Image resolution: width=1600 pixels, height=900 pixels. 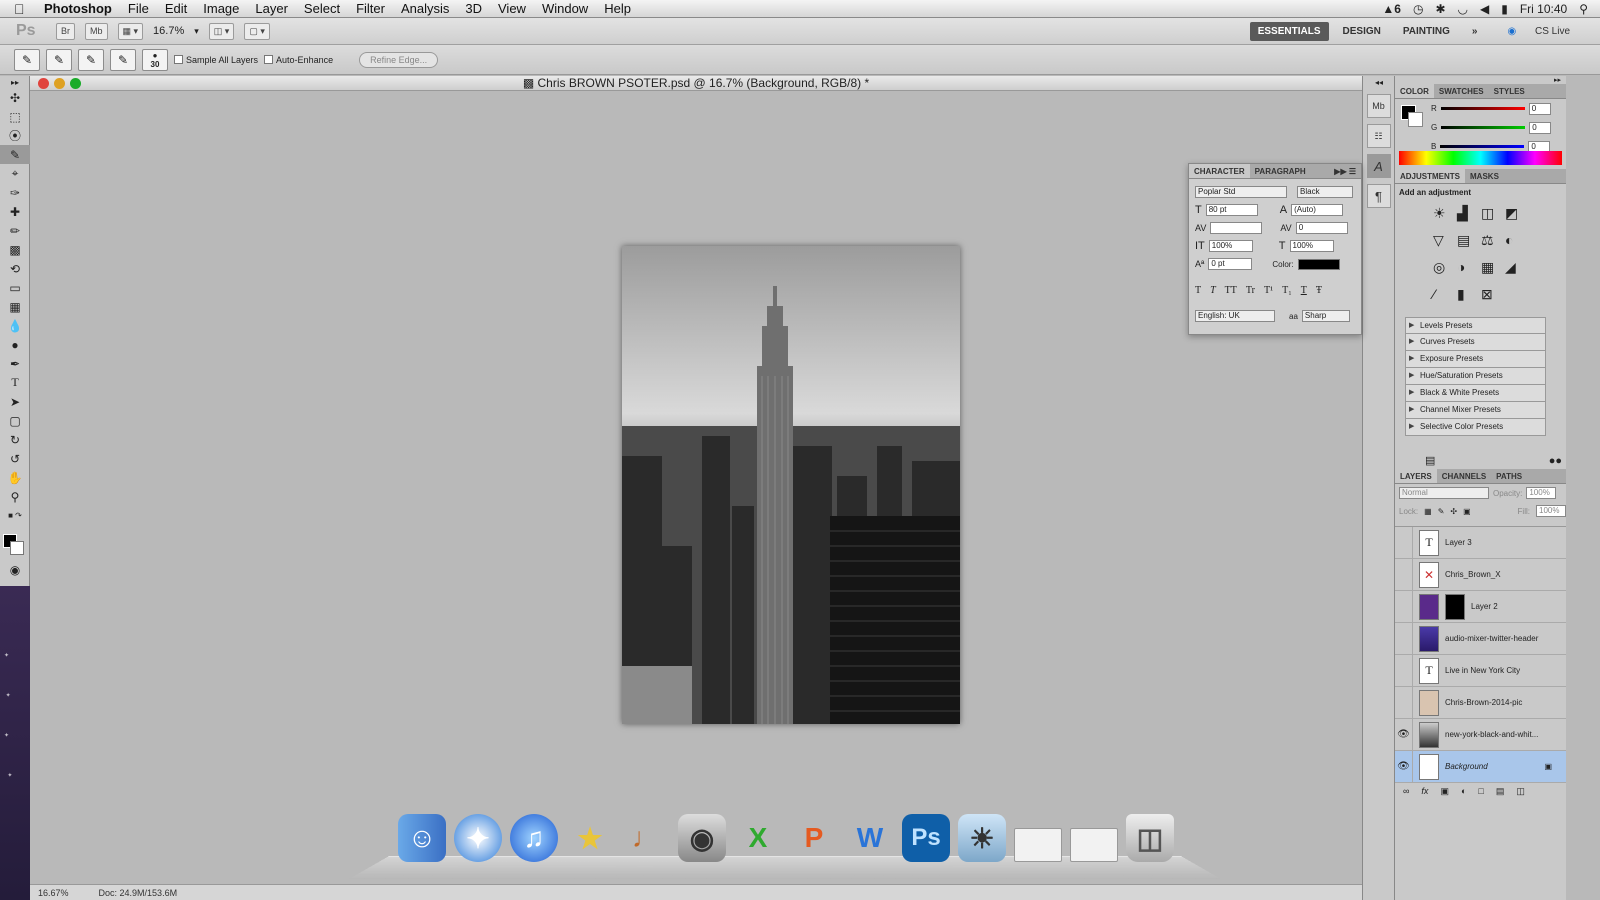 I want to click on garageband-icon: ♩, so click(x=646, y=838).